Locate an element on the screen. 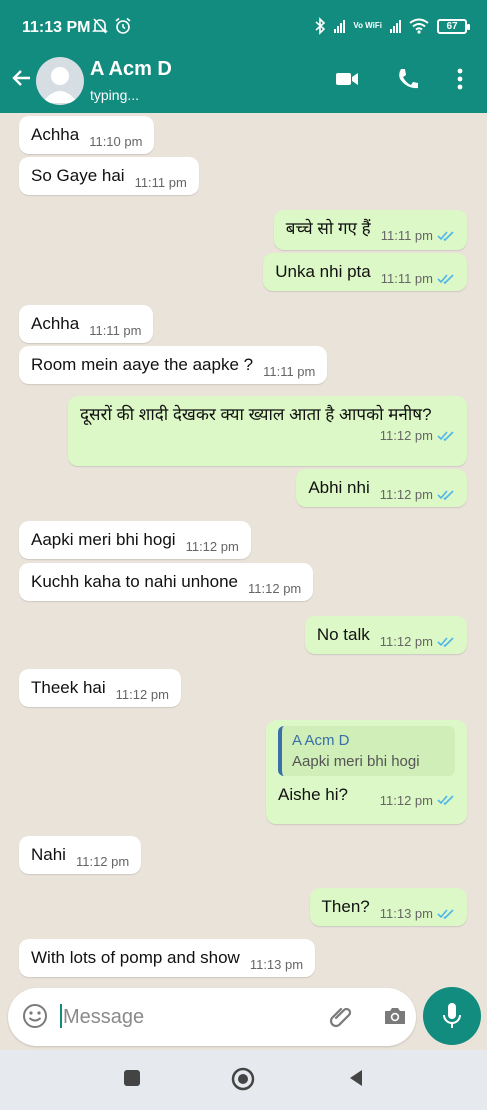 The height and width of the screenshot is (1110, 487). incoming-message: So Gaye hai 11:11 pm is located at coordinates (109, 176).